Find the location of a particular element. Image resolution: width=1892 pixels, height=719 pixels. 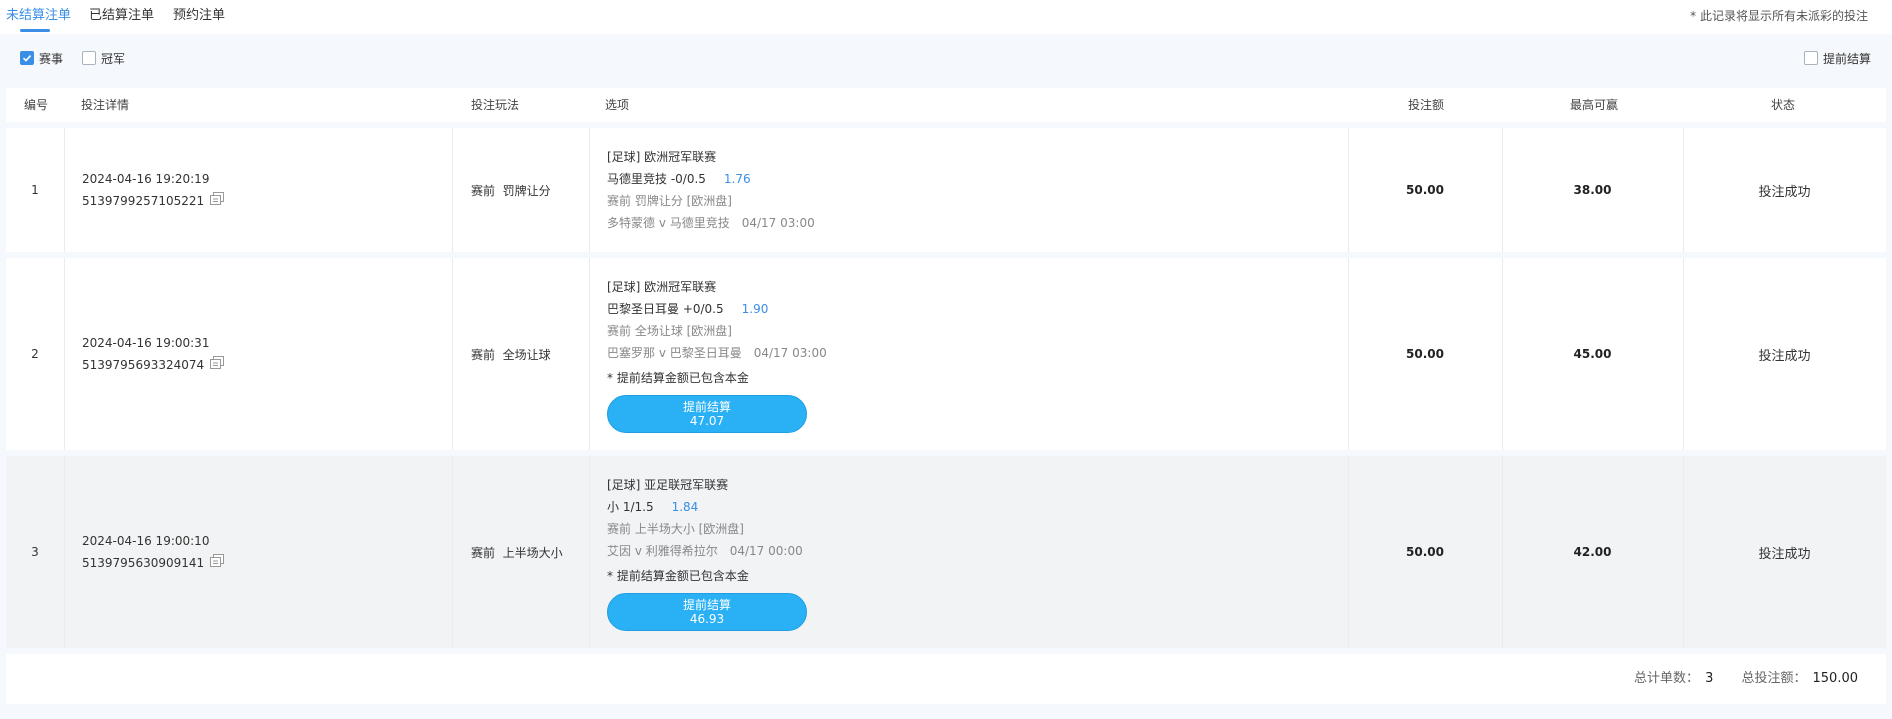

bet-detail: 2024-04-16 19:00:31 5139795693324074 is located at coordinates (267, 354).